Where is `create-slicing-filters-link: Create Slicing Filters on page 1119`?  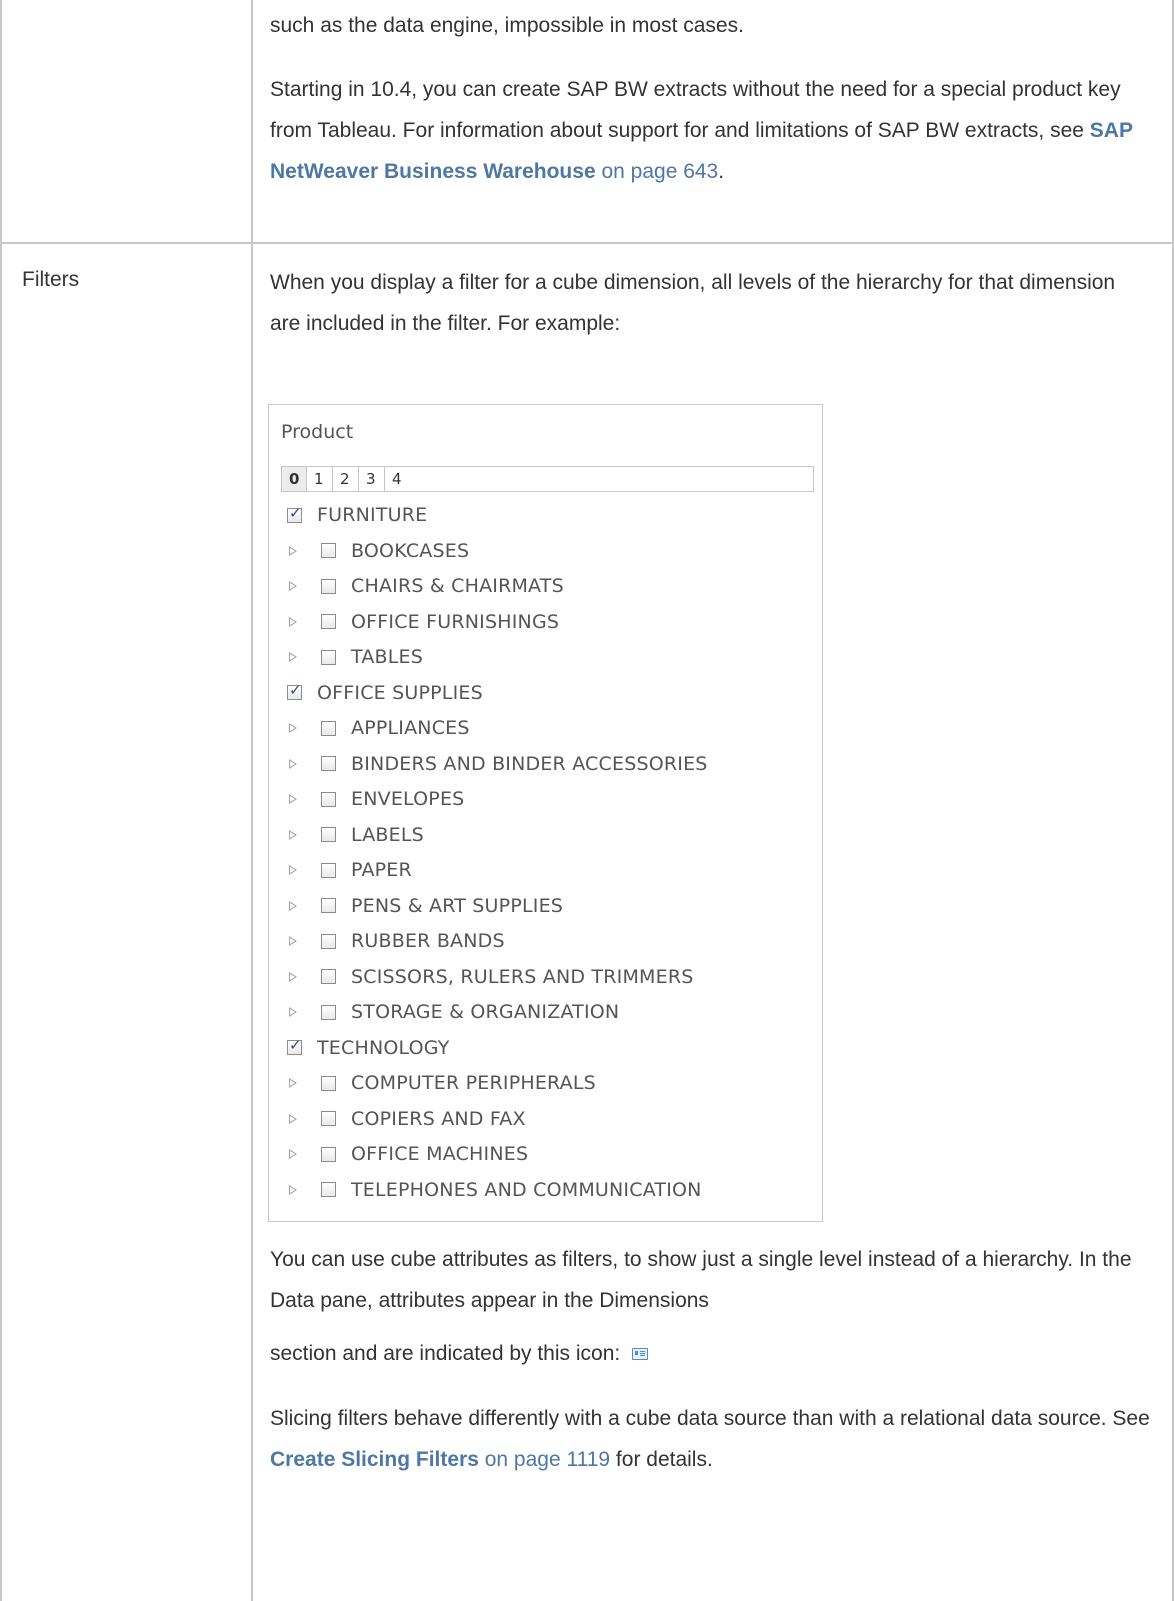 create-slicing-filters-link: Create Slicing Filters on page 1119 is located at coordinates (440, 1459).